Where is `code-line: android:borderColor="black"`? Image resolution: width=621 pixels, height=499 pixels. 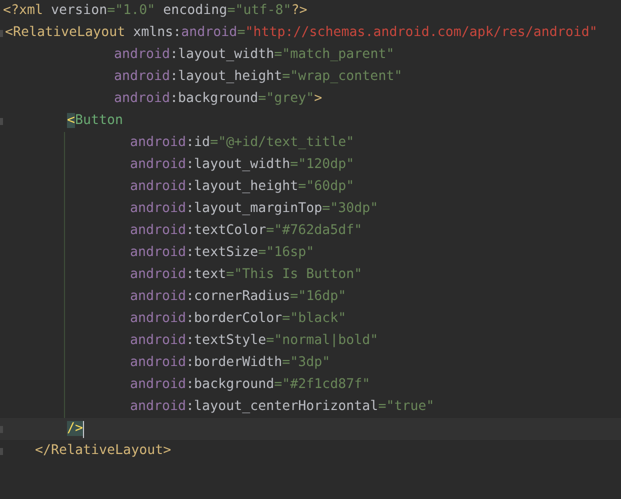
code-line: android:borderColor="black" is located at coordinates (238, 319).